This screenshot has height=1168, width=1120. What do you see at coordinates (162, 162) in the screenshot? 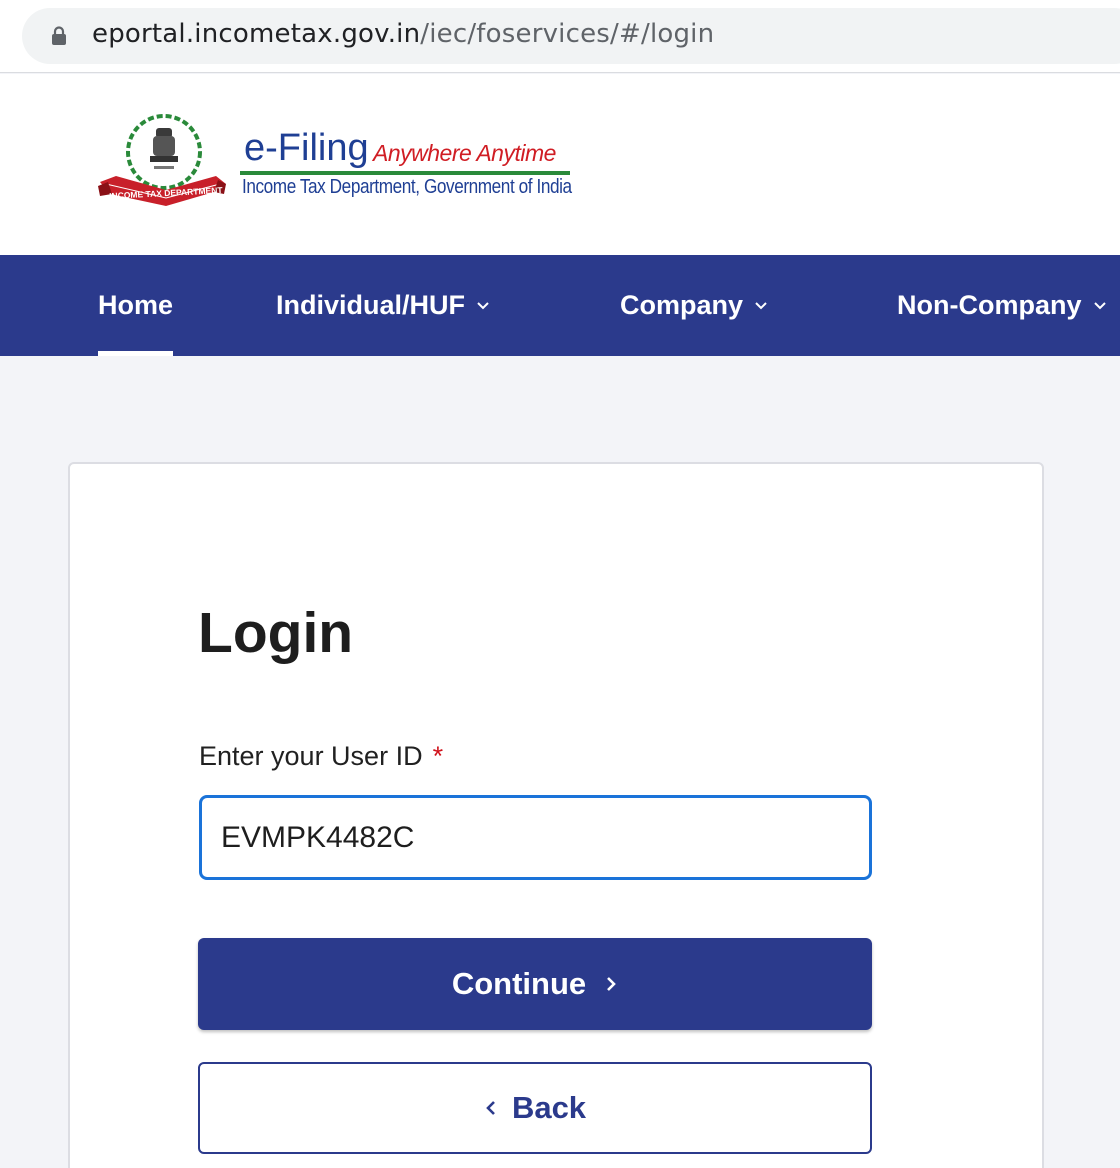
I see `income-tax-emblem-logo: INCOME TAX DEPARTMENT` at bounding box center [162, 162].